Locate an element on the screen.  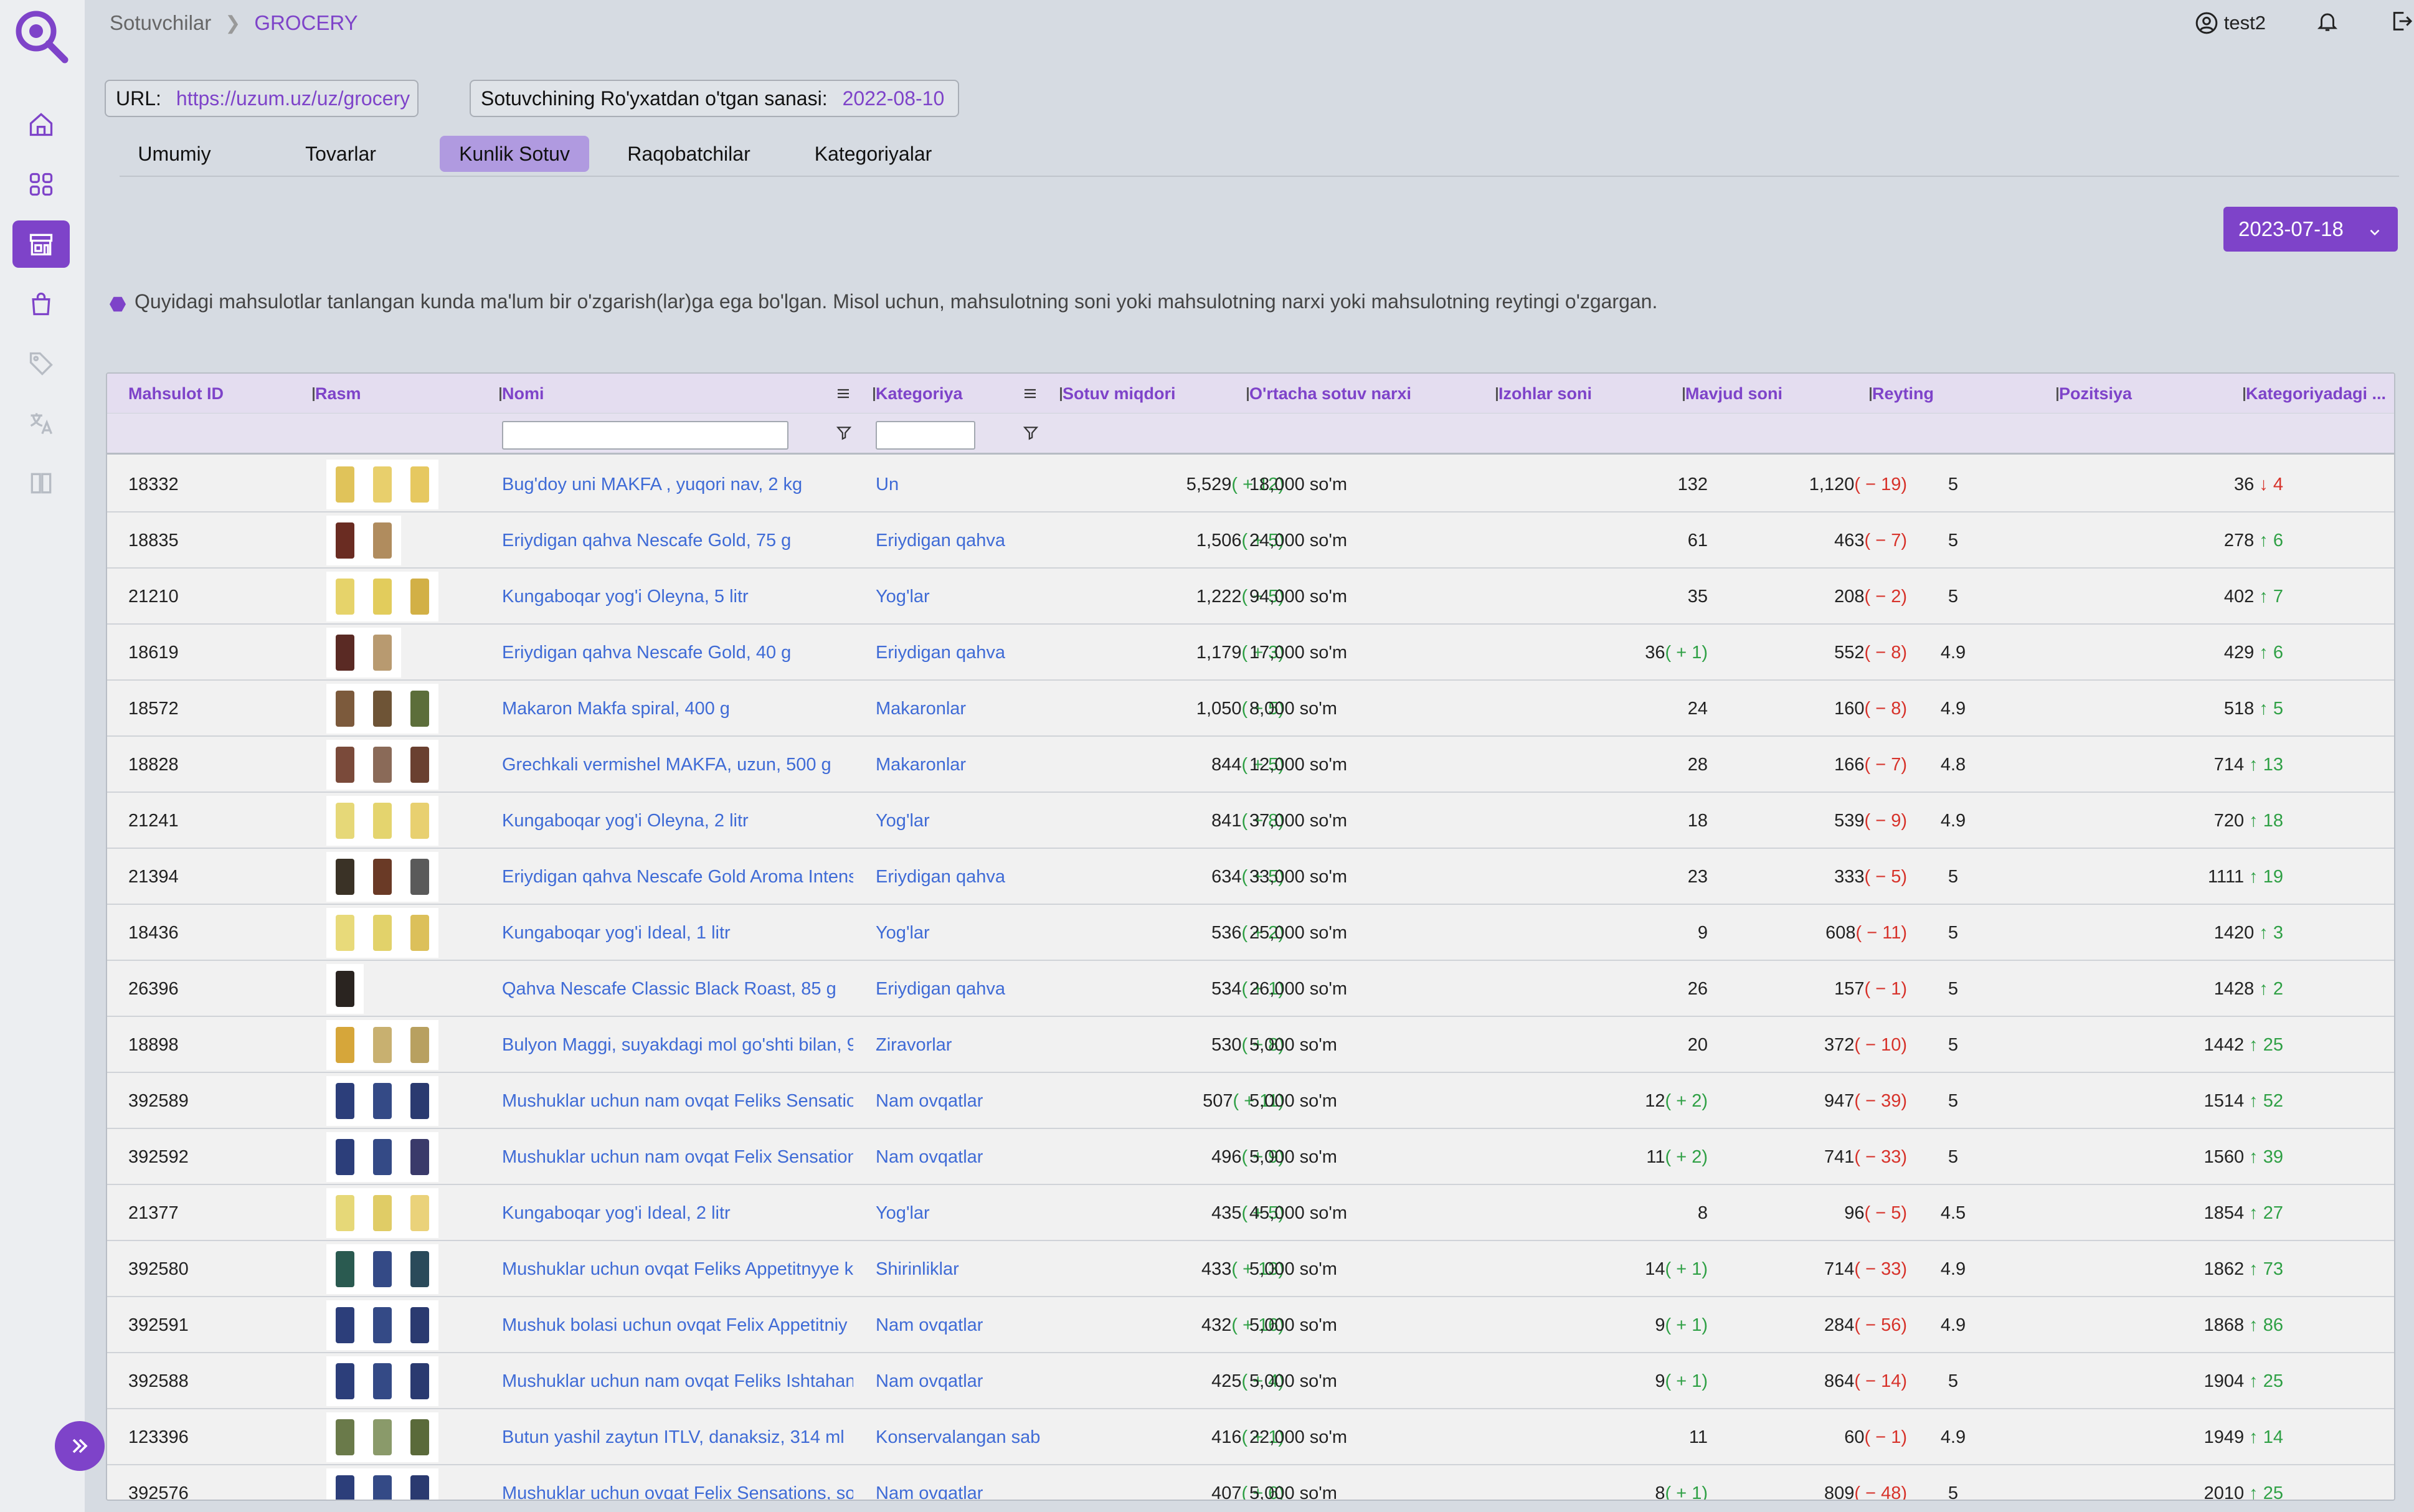
product-name-link: Makaron Makfa spiral, 400 g is located at coordinates (678, 709).